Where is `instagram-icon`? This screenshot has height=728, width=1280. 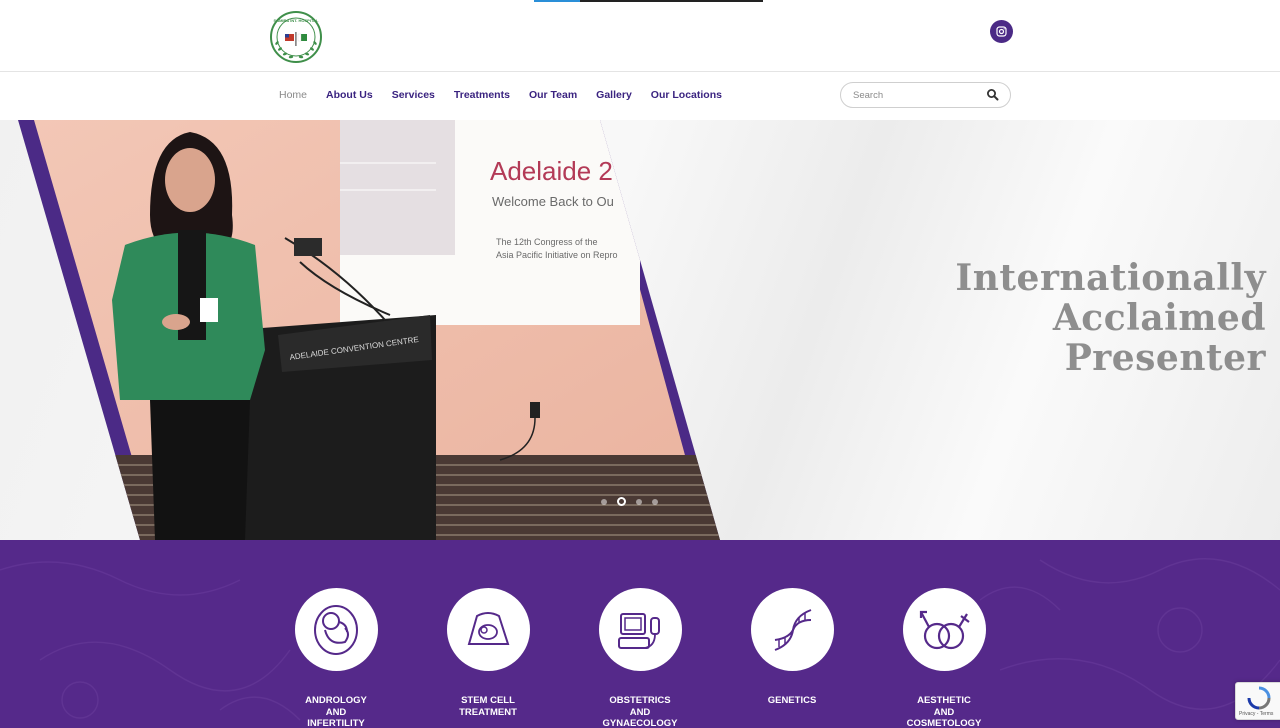
instagram-icon is located at coordinates (1001, 31).